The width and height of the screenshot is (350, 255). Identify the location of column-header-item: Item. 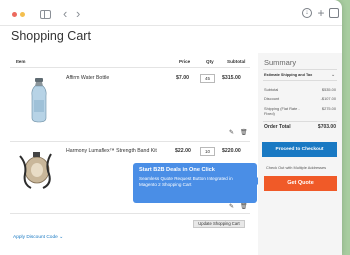
(21, 61).